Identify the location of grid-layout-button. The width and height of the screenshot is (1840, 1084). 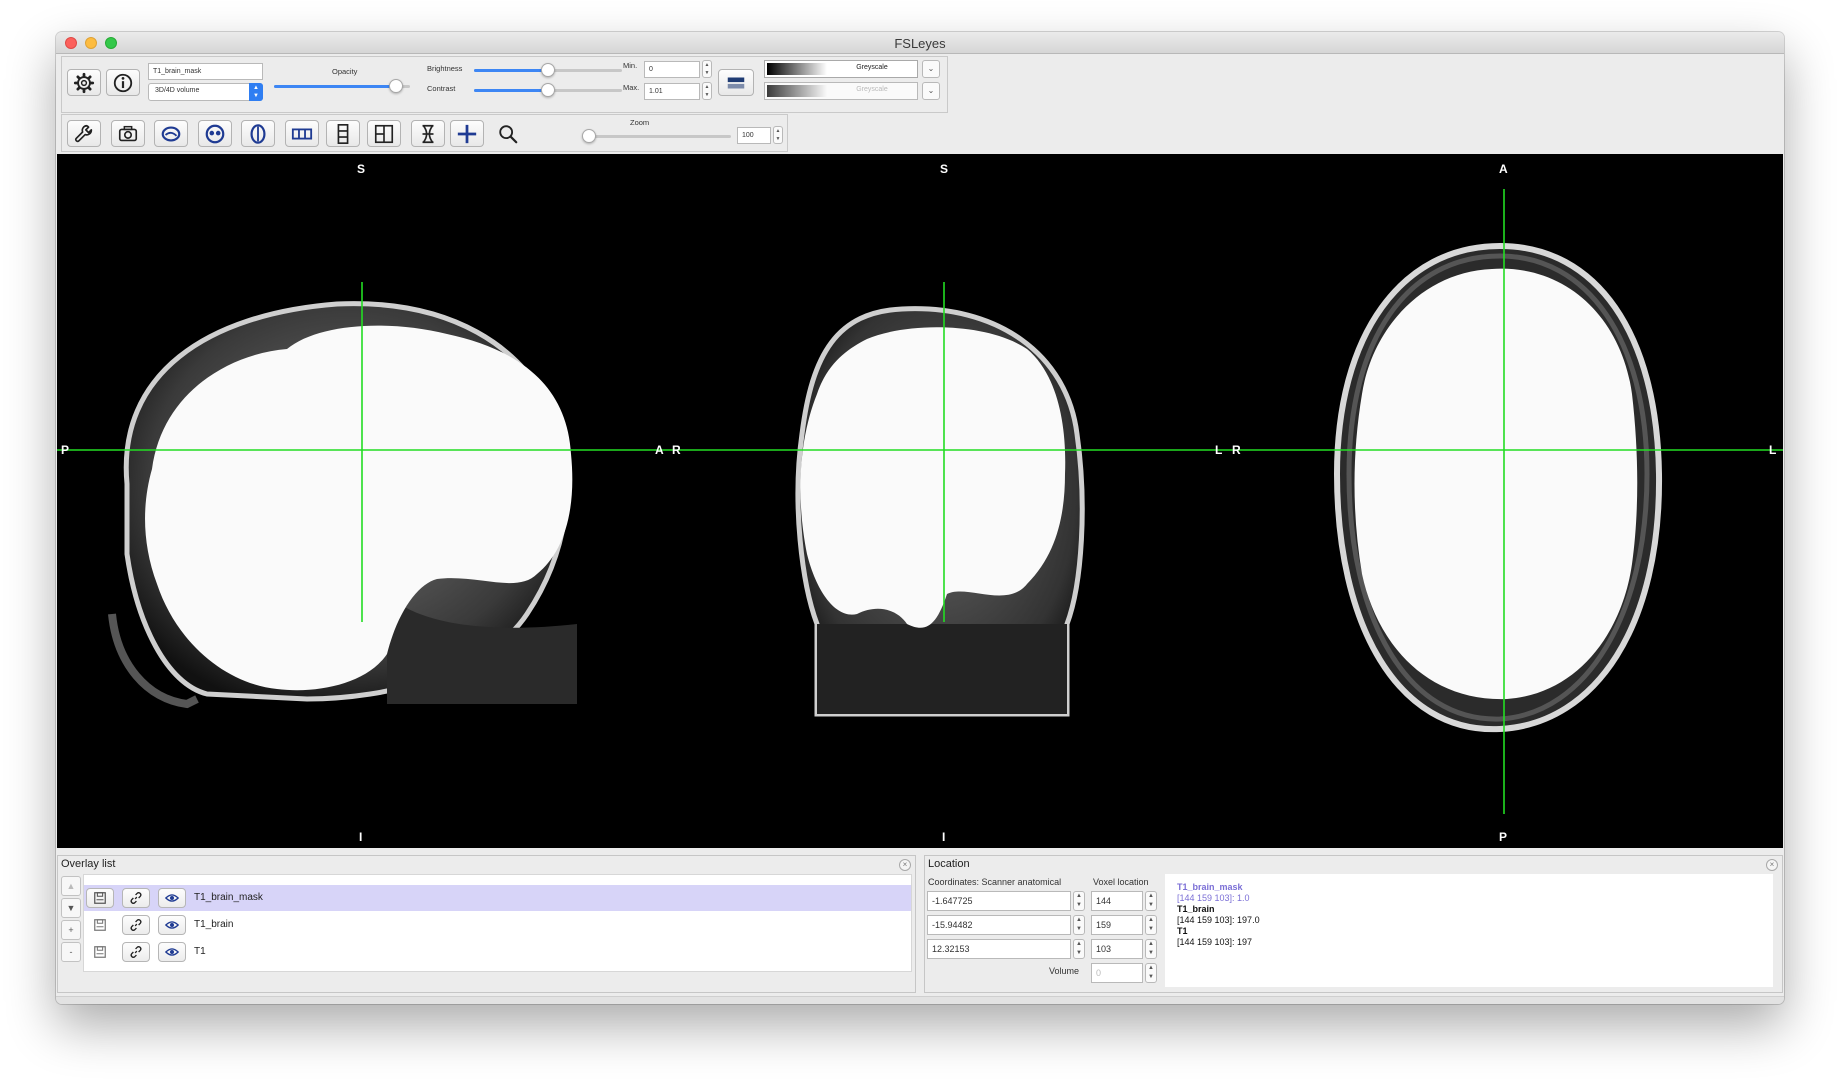
(384, 133).